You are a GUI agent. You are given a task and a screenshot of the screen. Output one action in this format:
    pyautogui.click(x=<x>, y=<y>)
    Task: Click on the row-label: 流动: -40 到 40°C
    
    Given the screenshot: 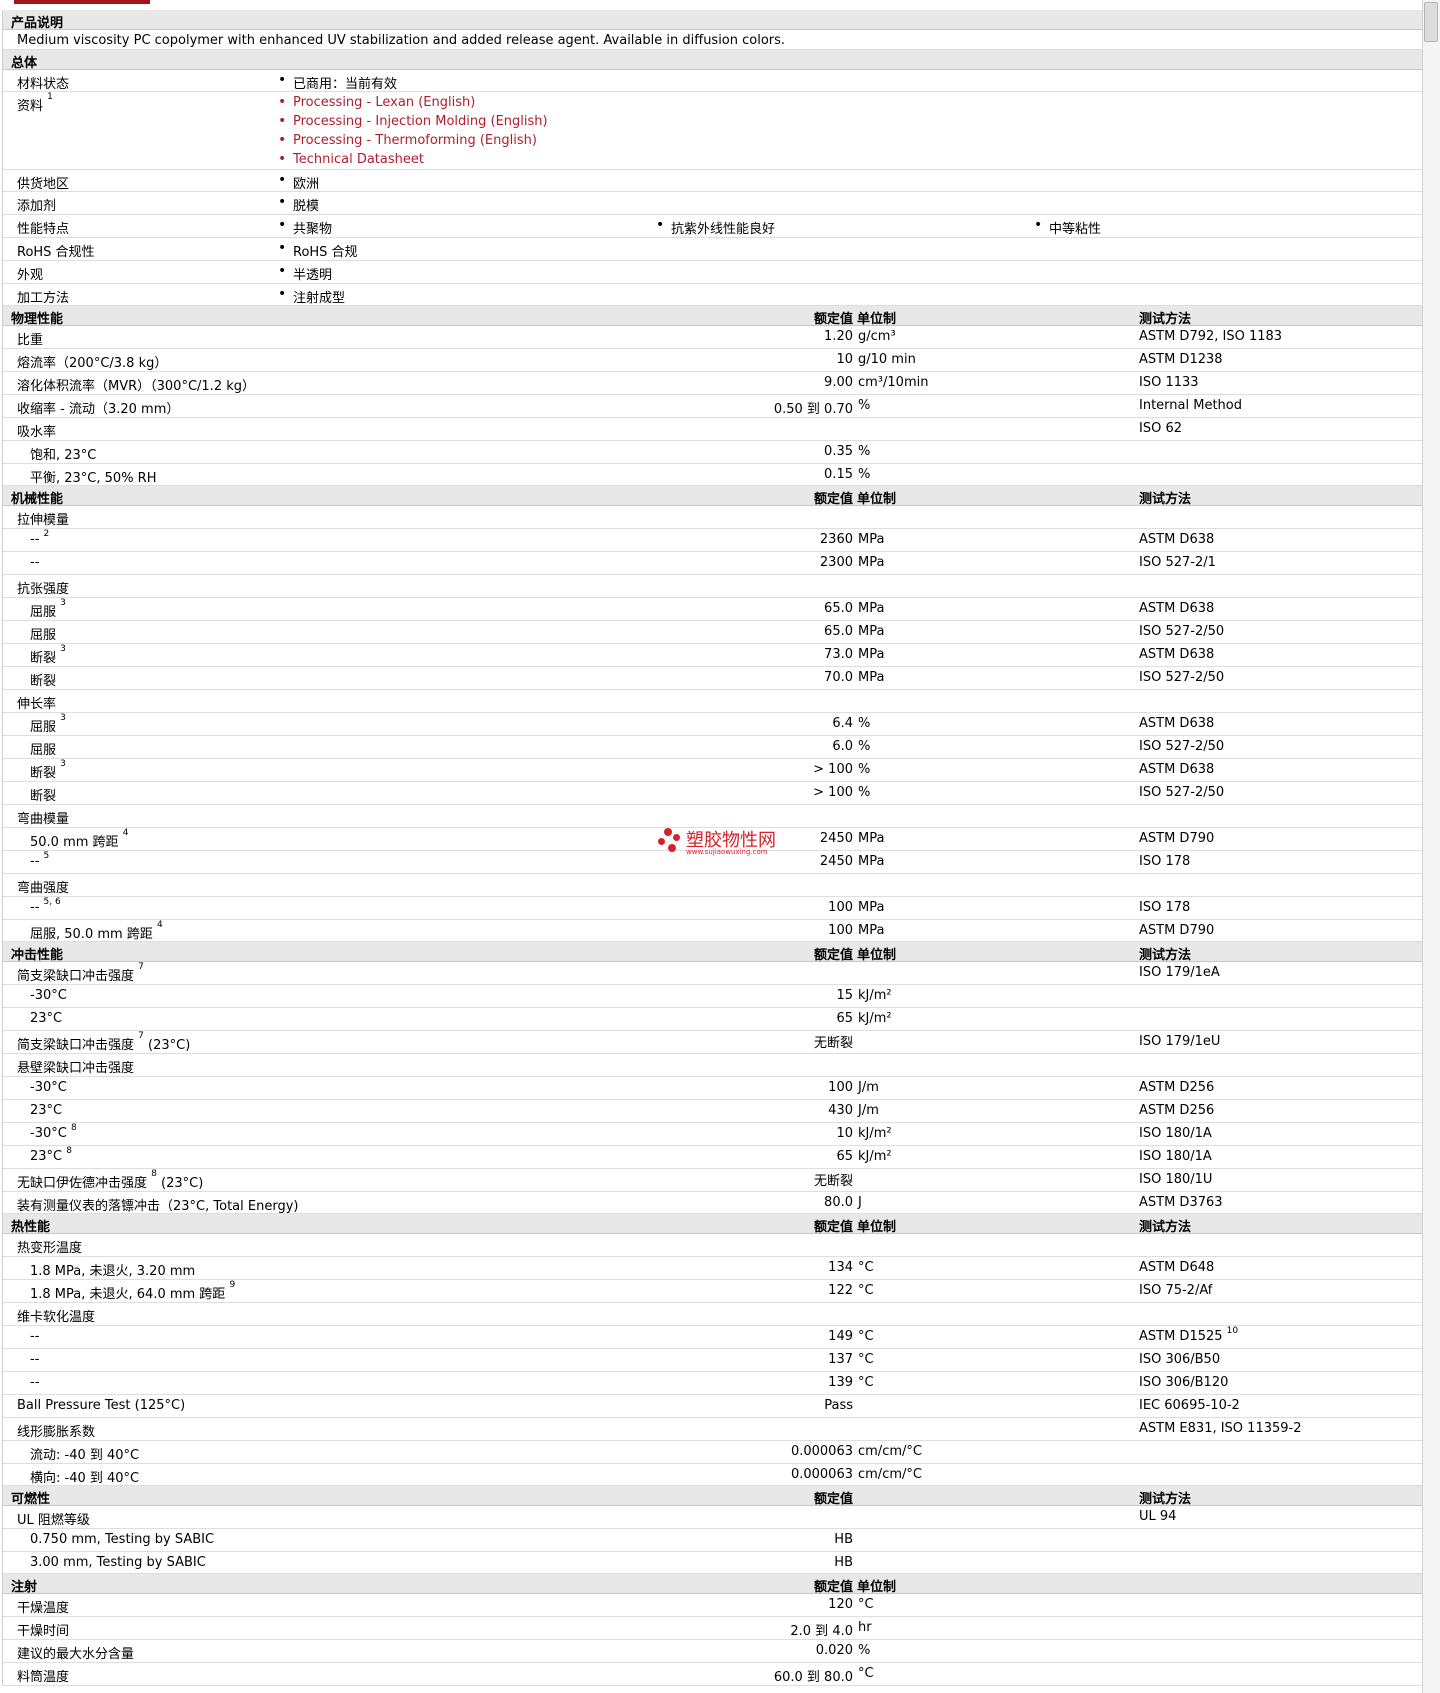 What is the action you would take?
    pyautogui.click(x=85, y=1455)
    